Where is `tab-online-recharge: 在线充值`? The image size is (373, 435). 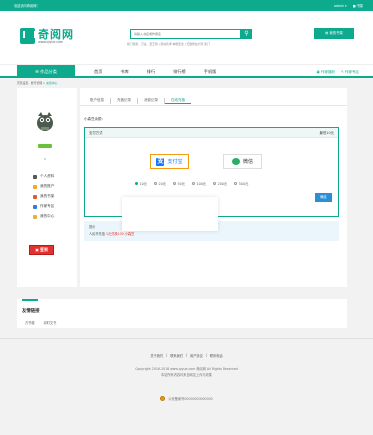
tab-online-recharge: 在线充值 is located at coordinates (178, 101).